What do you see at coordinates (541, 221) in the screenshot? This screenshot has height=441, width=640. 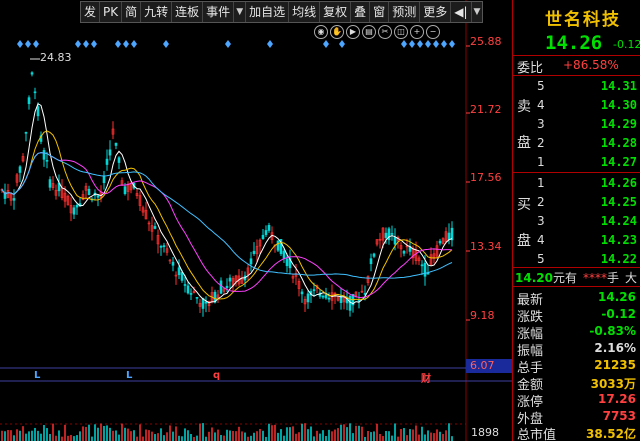 I see `buy-level: 3` at bounding box center [541, 221].